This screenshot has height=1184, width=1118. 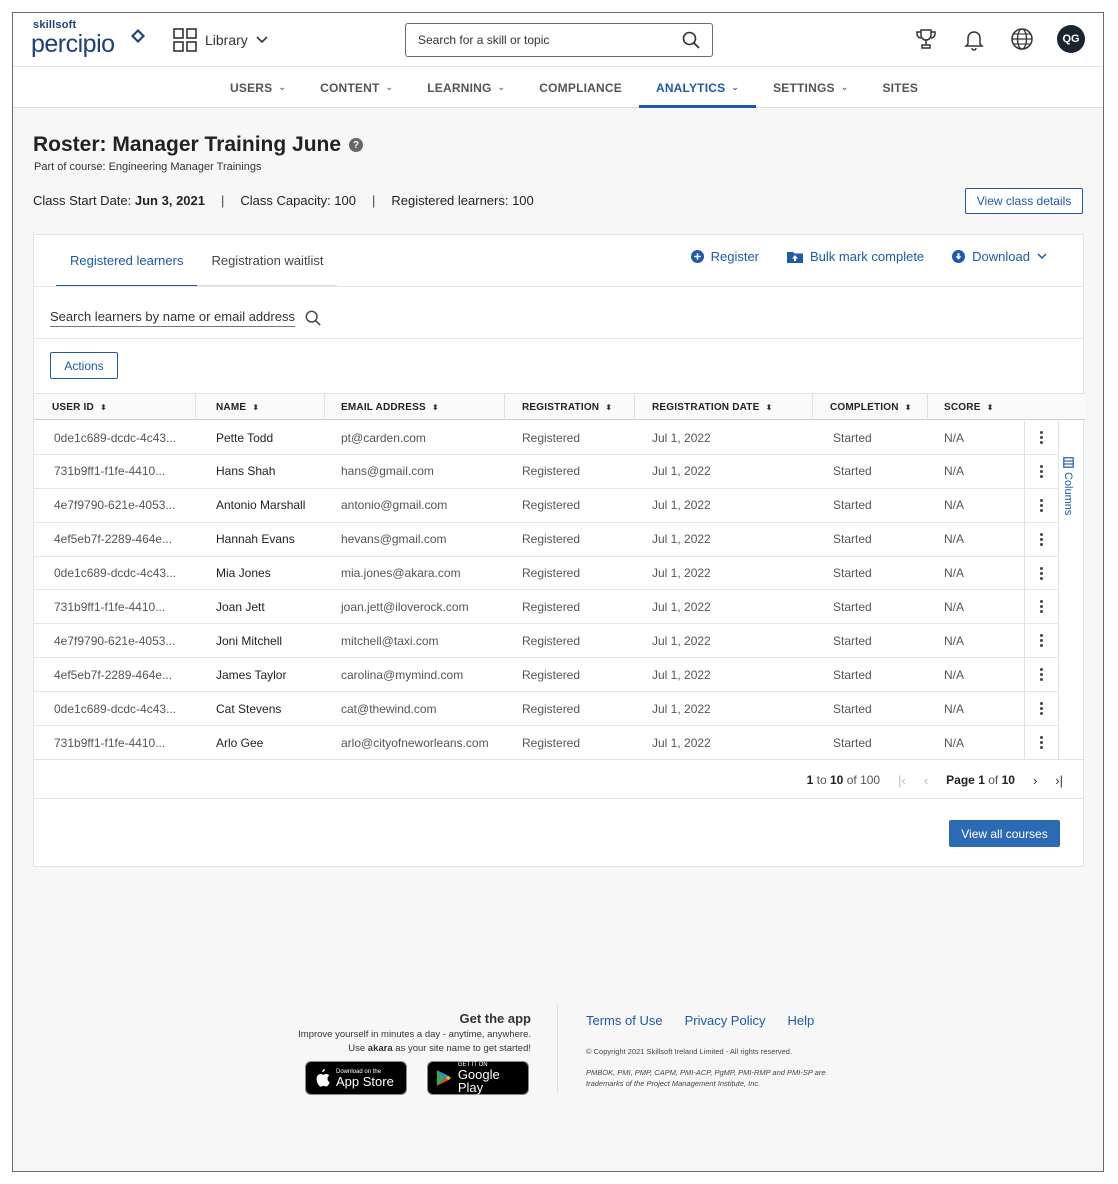 I want to click on cell-name: Hannah Evans, so click(x=255, y=539).